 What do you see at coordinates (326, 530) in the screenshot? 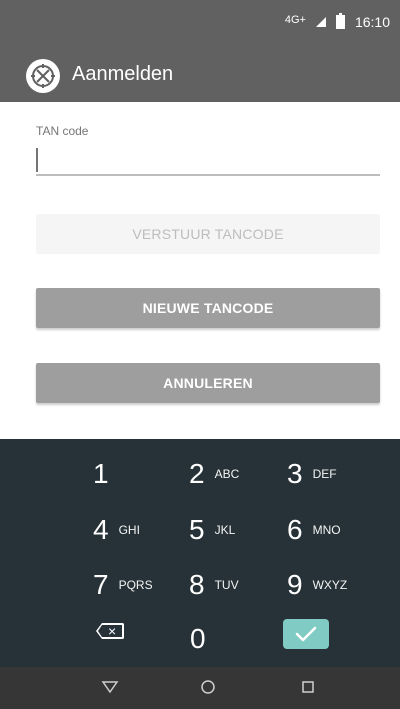
I see `key-6-letters: MNO` at bounding box center [326, 530].